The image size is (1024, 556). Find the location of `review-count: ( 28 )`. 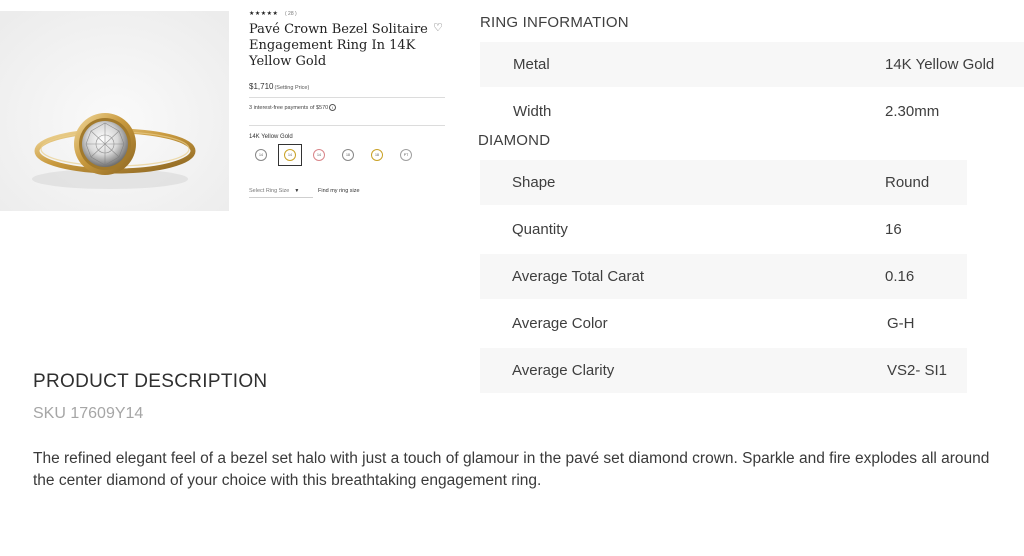

review-count: ( 28 ) is located at coordinates (291, 14).